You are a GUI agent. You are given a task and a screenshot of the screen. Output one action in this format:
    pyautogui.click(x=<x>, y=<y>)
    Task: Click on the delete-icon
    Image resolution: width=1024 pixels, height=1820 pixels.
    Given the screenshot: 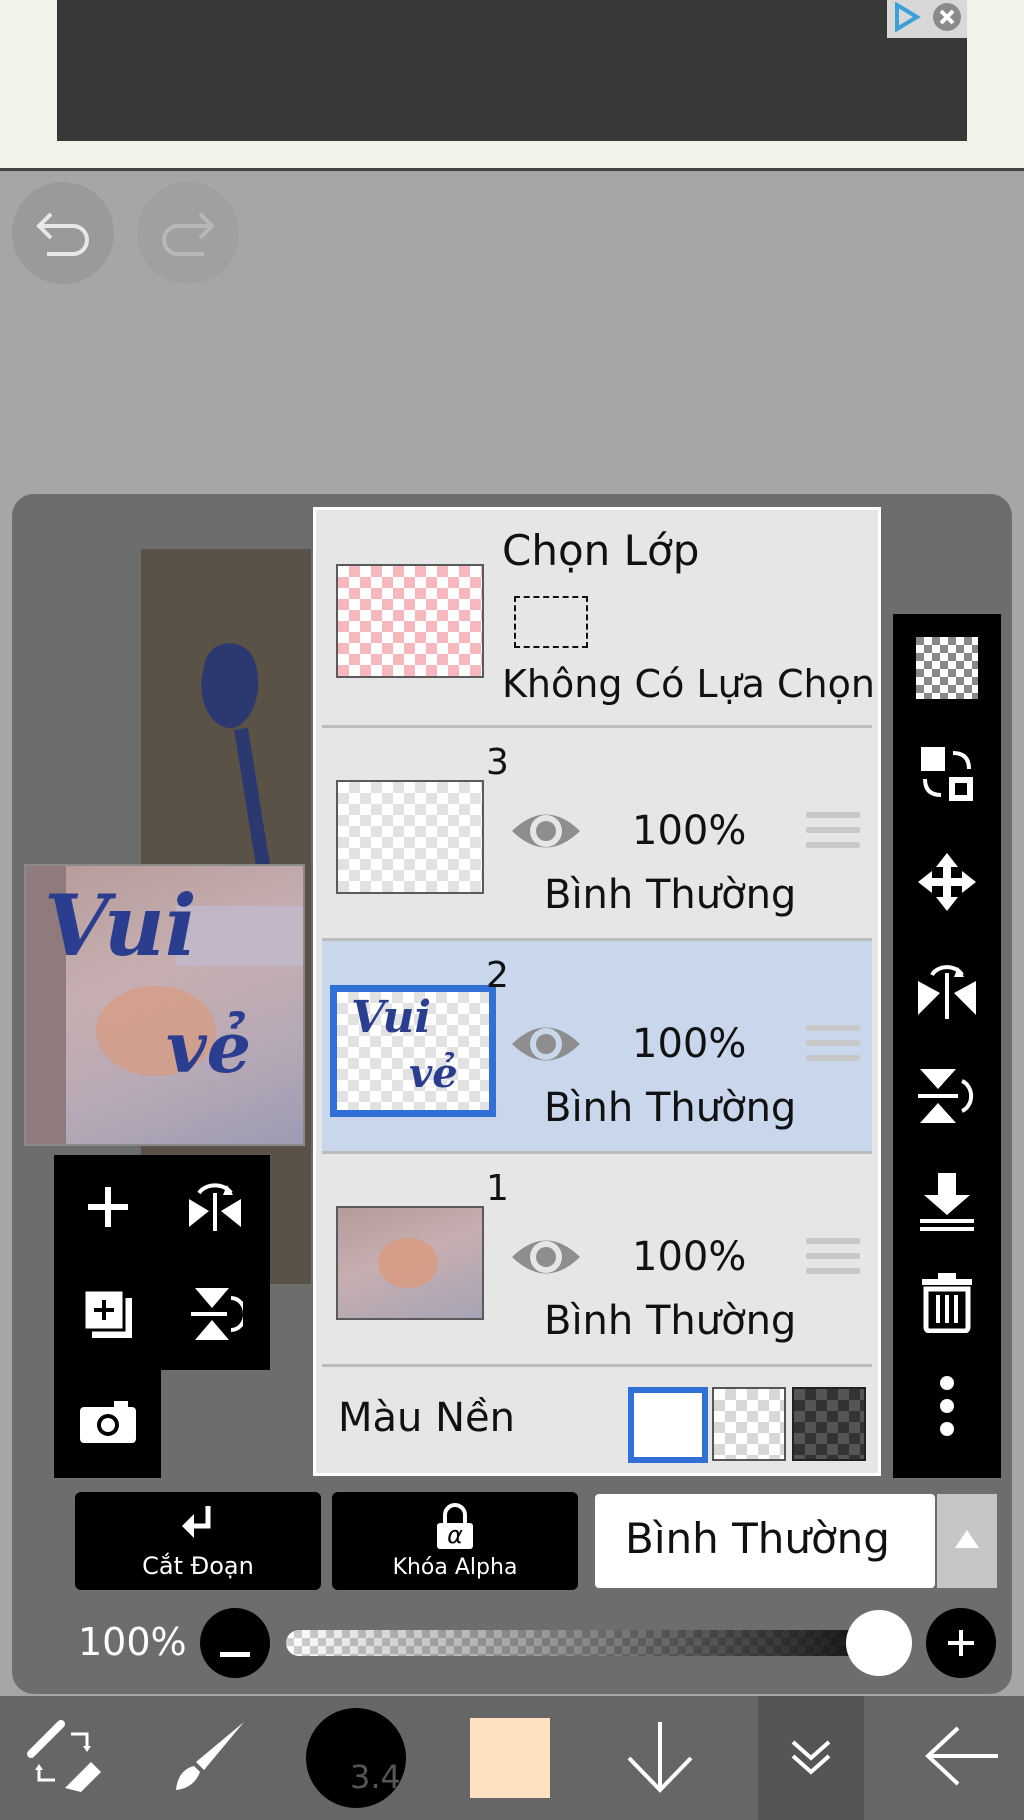 What is the action you would take?
    pyautogui.click(x=947, y=1304)
    